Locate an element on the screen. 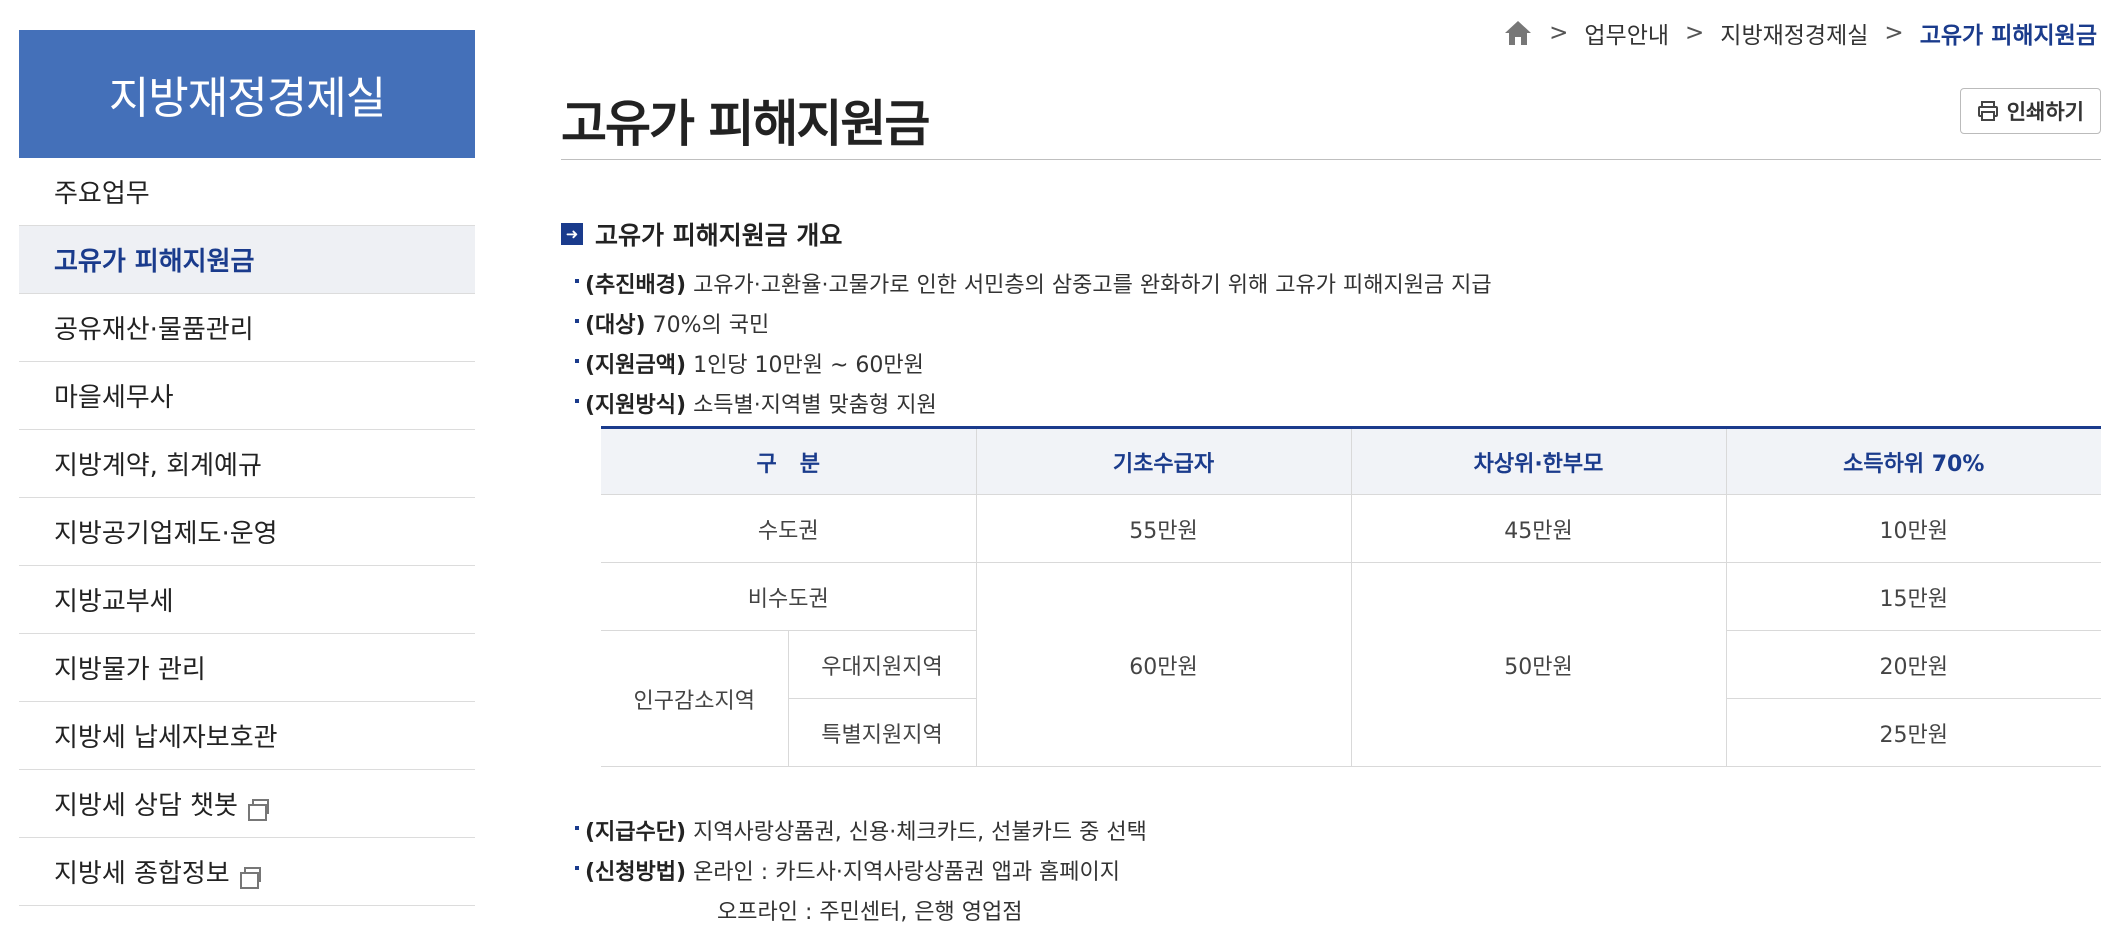 The image size is (2112, 925). table-cell-subregion: 특별지원지역 is located at coordinates (882, 732).